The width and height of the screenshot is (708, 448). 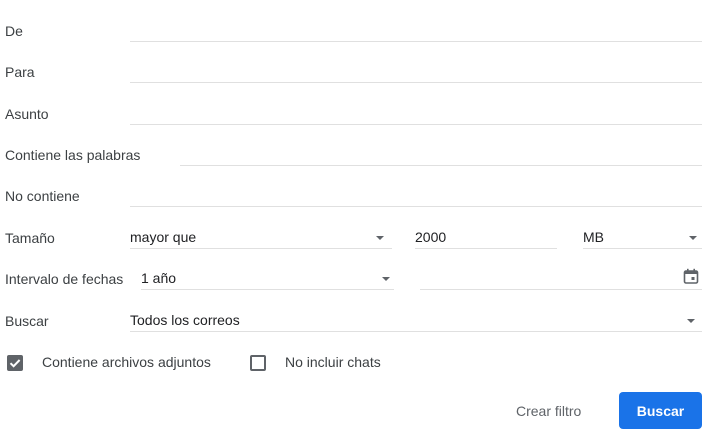 I want to click on date-range-value: 1 año, so click(x=159, y=278).